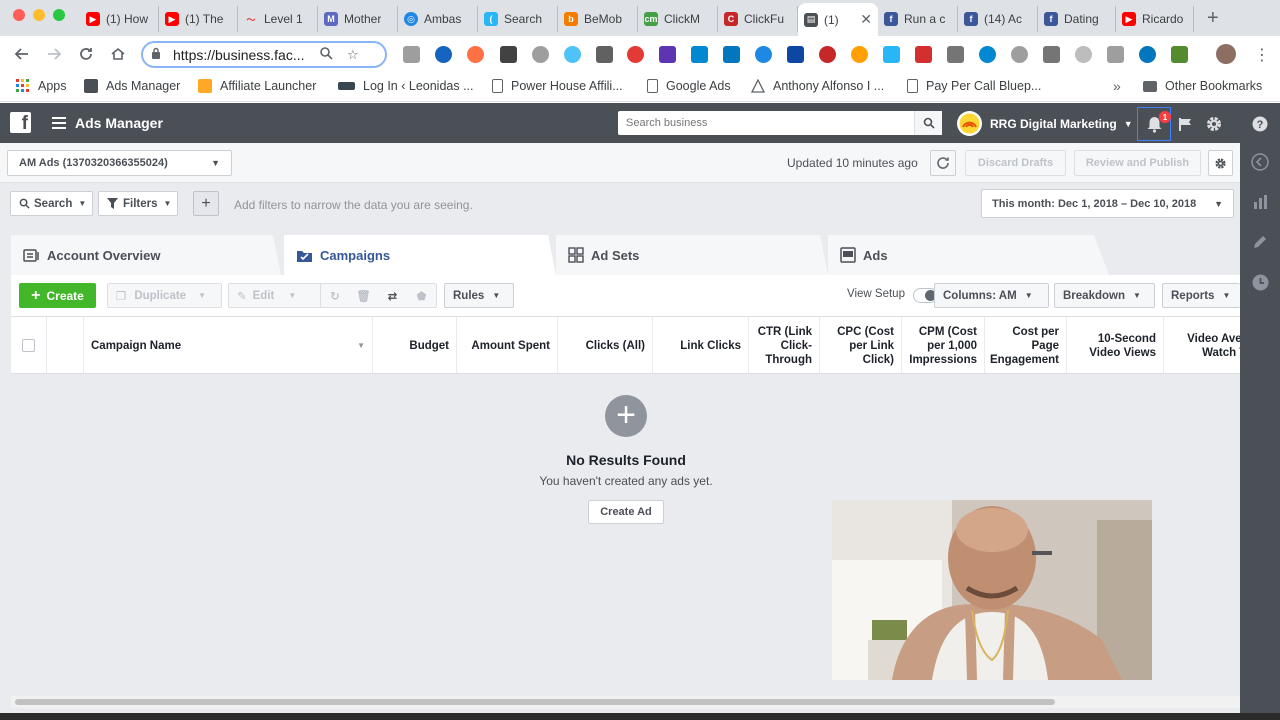 Image resolution: width=1280 pixels, height=720 pixels. What do you see at coordinates (59, 125) in the screenshot?
I see `hamburger-menu-icon` at bounding box center [59, 125].